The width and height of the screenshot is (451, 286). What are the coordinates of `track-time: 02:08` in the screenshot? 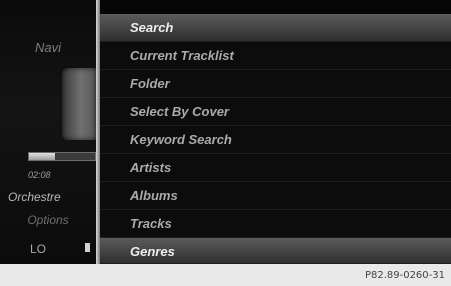 It's located at (39, 175).